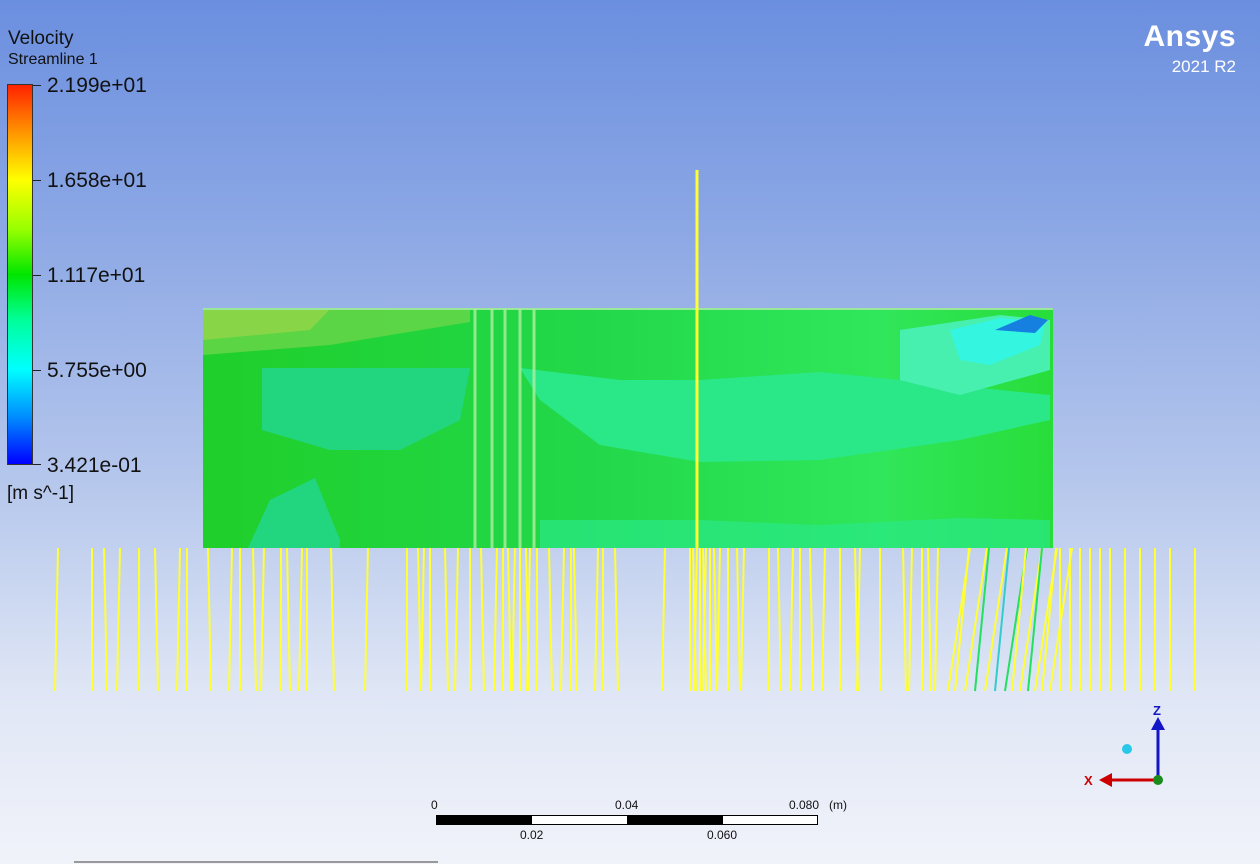 The height and width of the screenshot is (864, 1260). I want to click on scale-label-004: 0.04, so click(627, 805).